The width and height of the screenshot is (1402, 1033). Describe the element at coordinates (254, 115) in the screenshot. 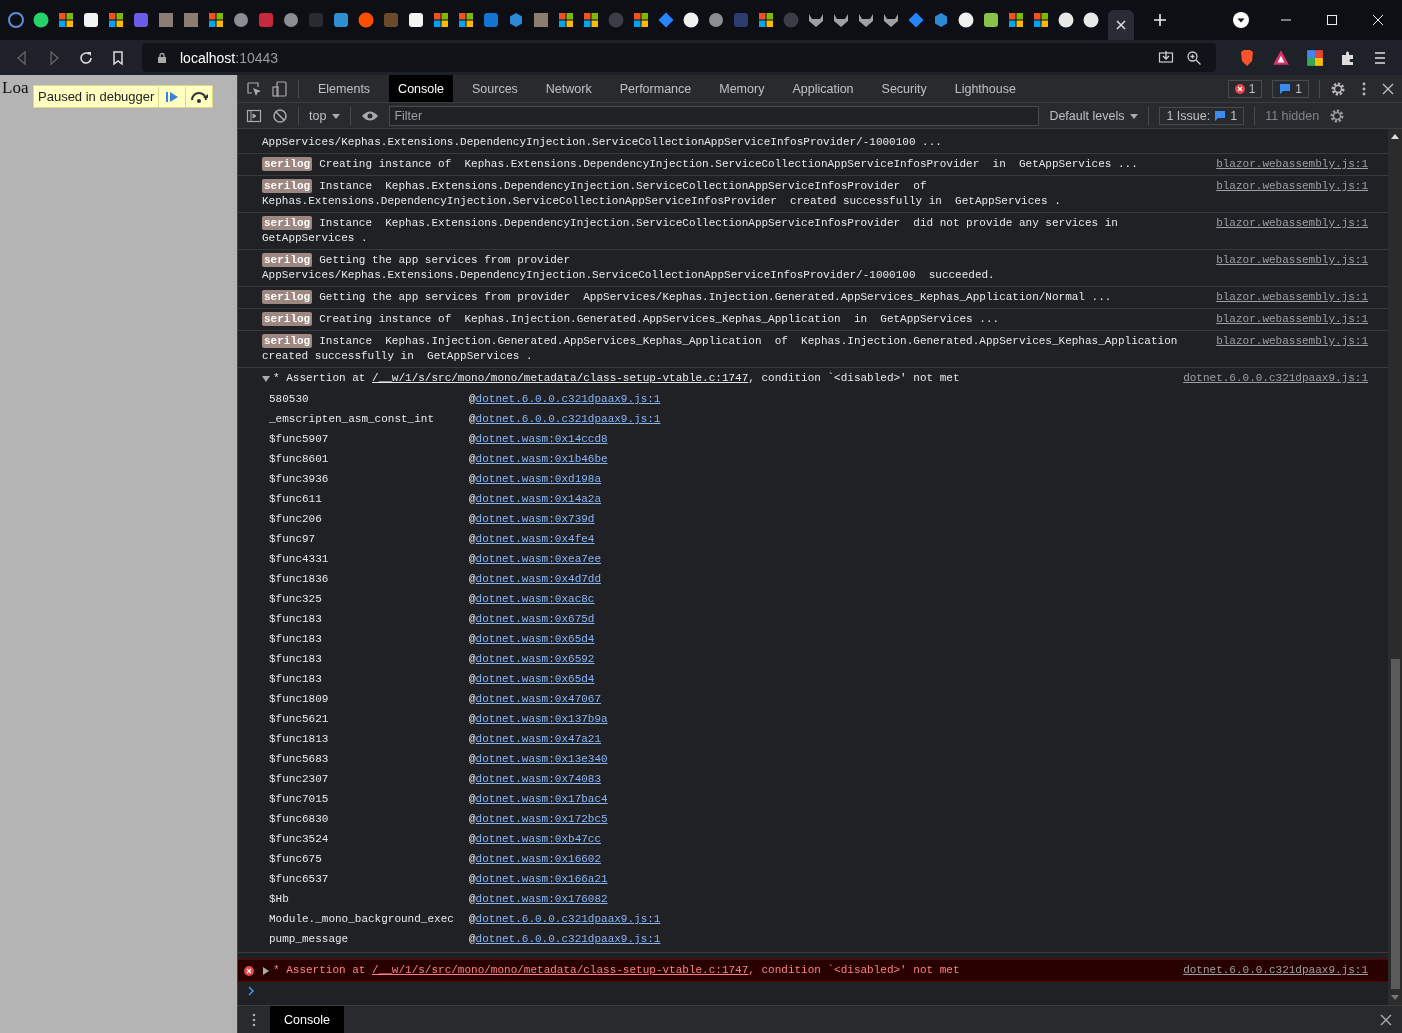

I see `sidebar-icon` at that location.